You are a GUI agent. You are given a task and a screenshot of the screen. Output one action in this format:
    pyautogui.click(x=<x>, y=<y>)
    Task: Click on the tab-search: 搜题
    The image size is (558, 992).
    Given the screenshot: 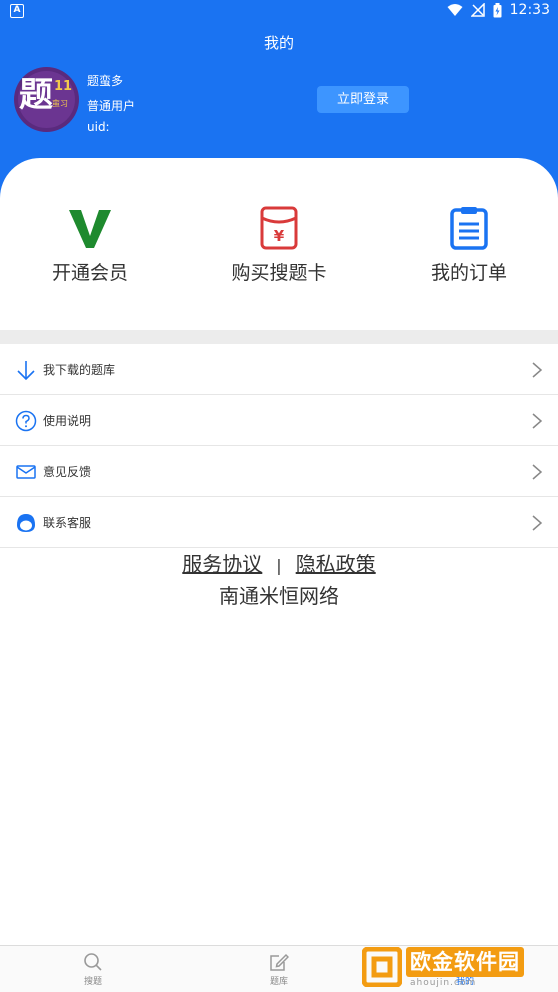 What is the action you would take?
    pyautogui.click(x=93, y=969)
    